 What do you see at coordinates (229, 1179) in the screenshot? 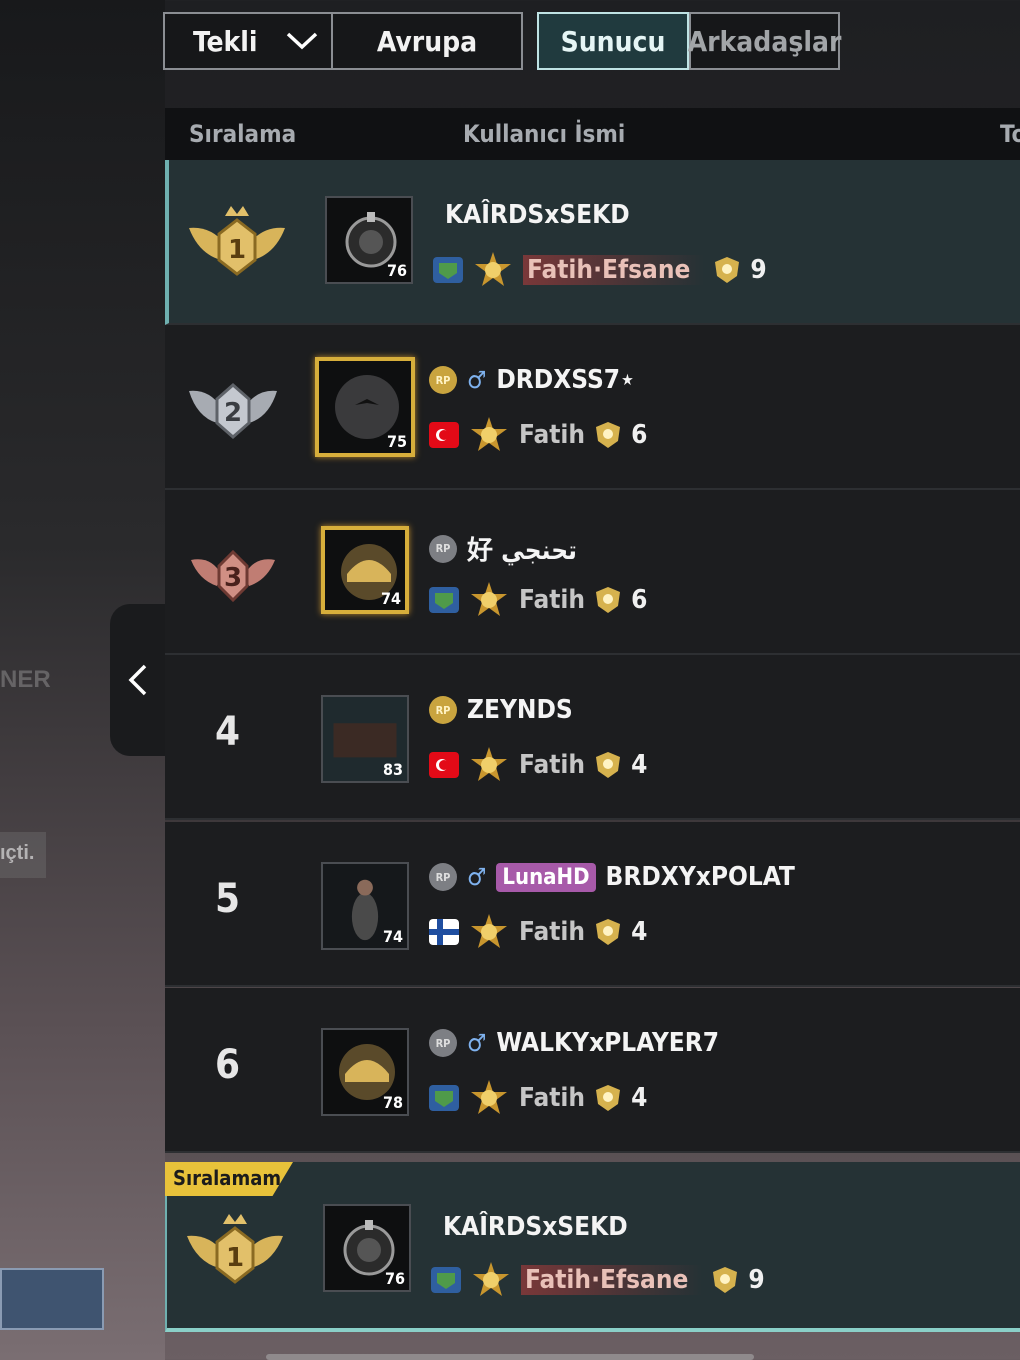
I see `my-rank-label: Sıralamam` at bounding box center [229, 1179].